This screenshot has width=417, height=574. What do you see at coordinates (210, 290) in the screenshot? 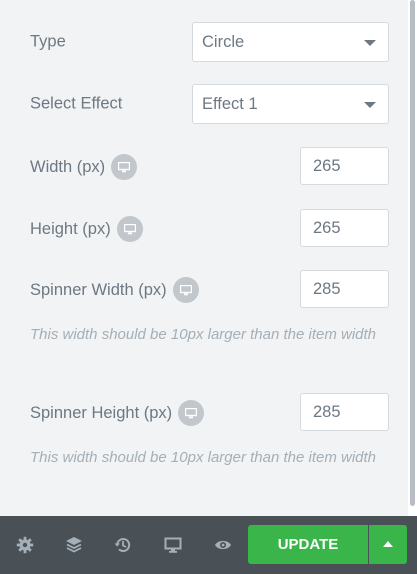
I see `spinner-width-control: Spinner Width (px)` at bounding box center [210, 290].